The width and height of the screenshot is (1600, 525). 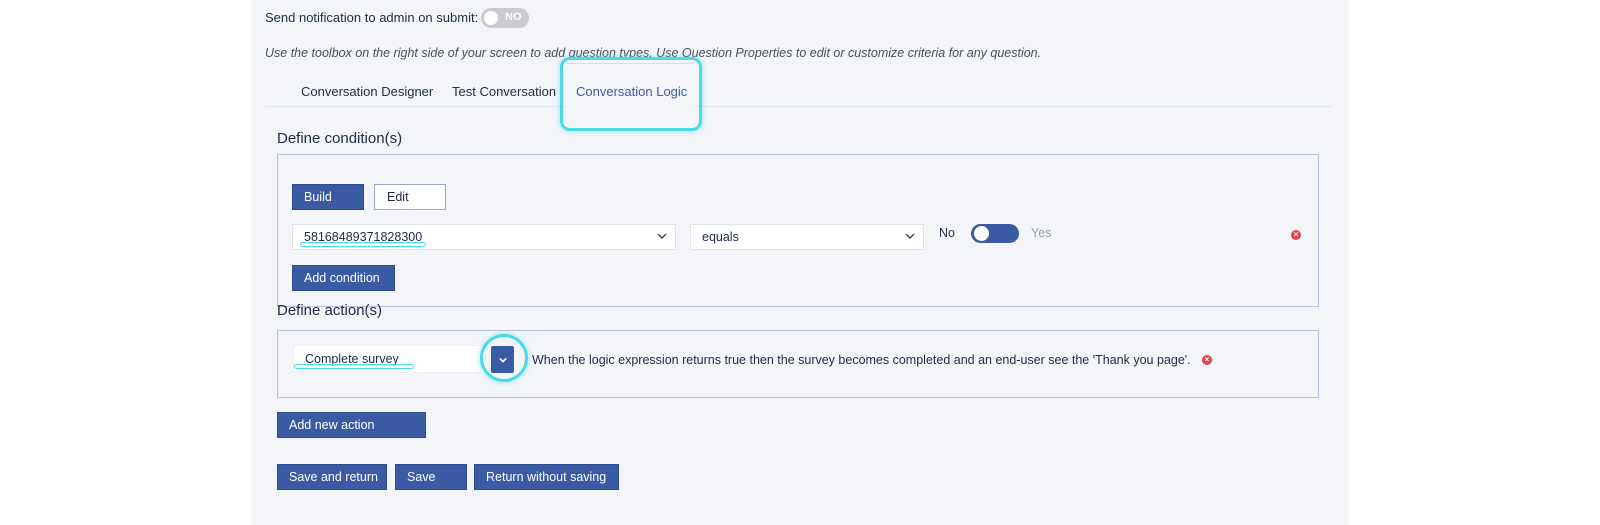 What do you see at coordinates (513, 17) in the screenshot?
I see `toggle-state-text: NO` at bounding box center [513, 17].